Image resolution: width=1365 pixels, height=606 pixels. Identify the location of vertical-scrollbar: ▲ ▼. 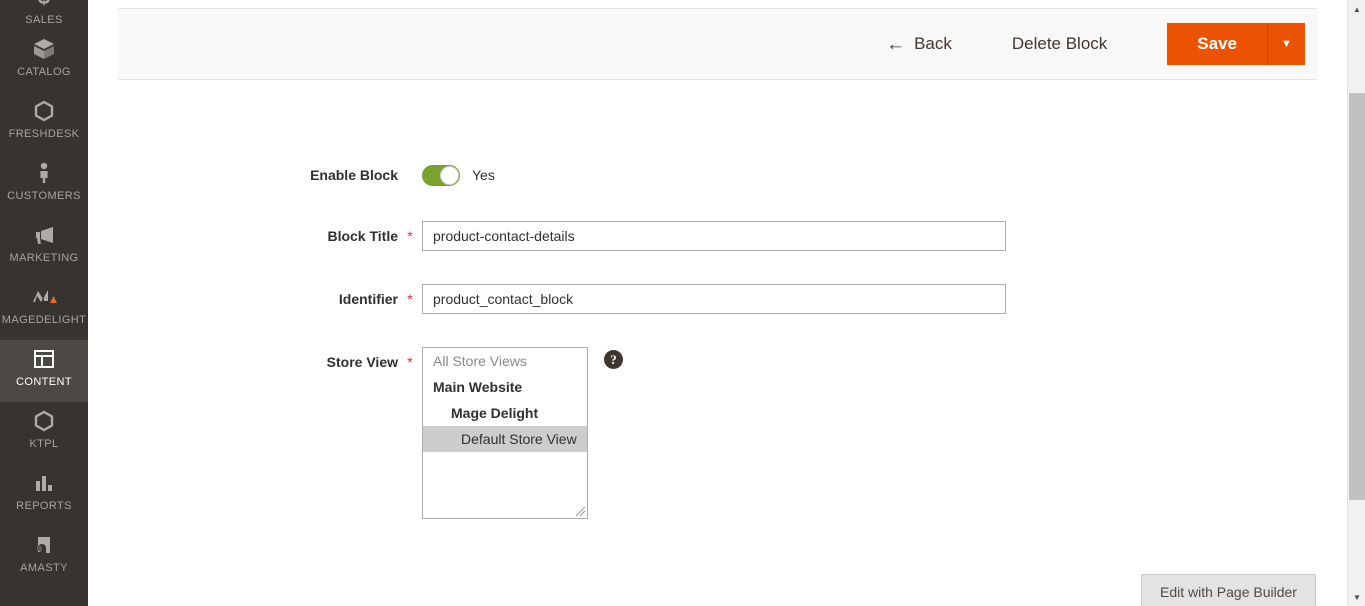
(1356, 303).